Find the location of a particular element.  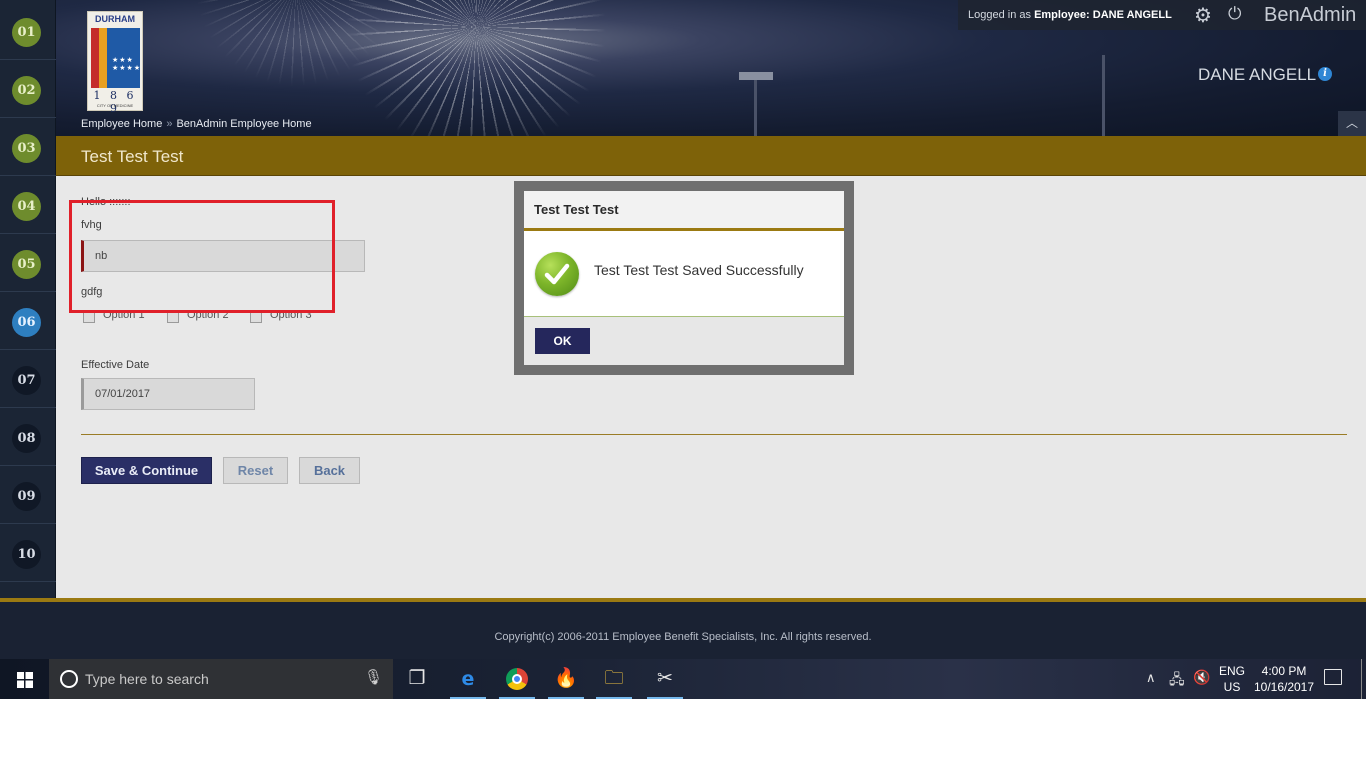

step-number: 09 is located at coordinates (26, 496).